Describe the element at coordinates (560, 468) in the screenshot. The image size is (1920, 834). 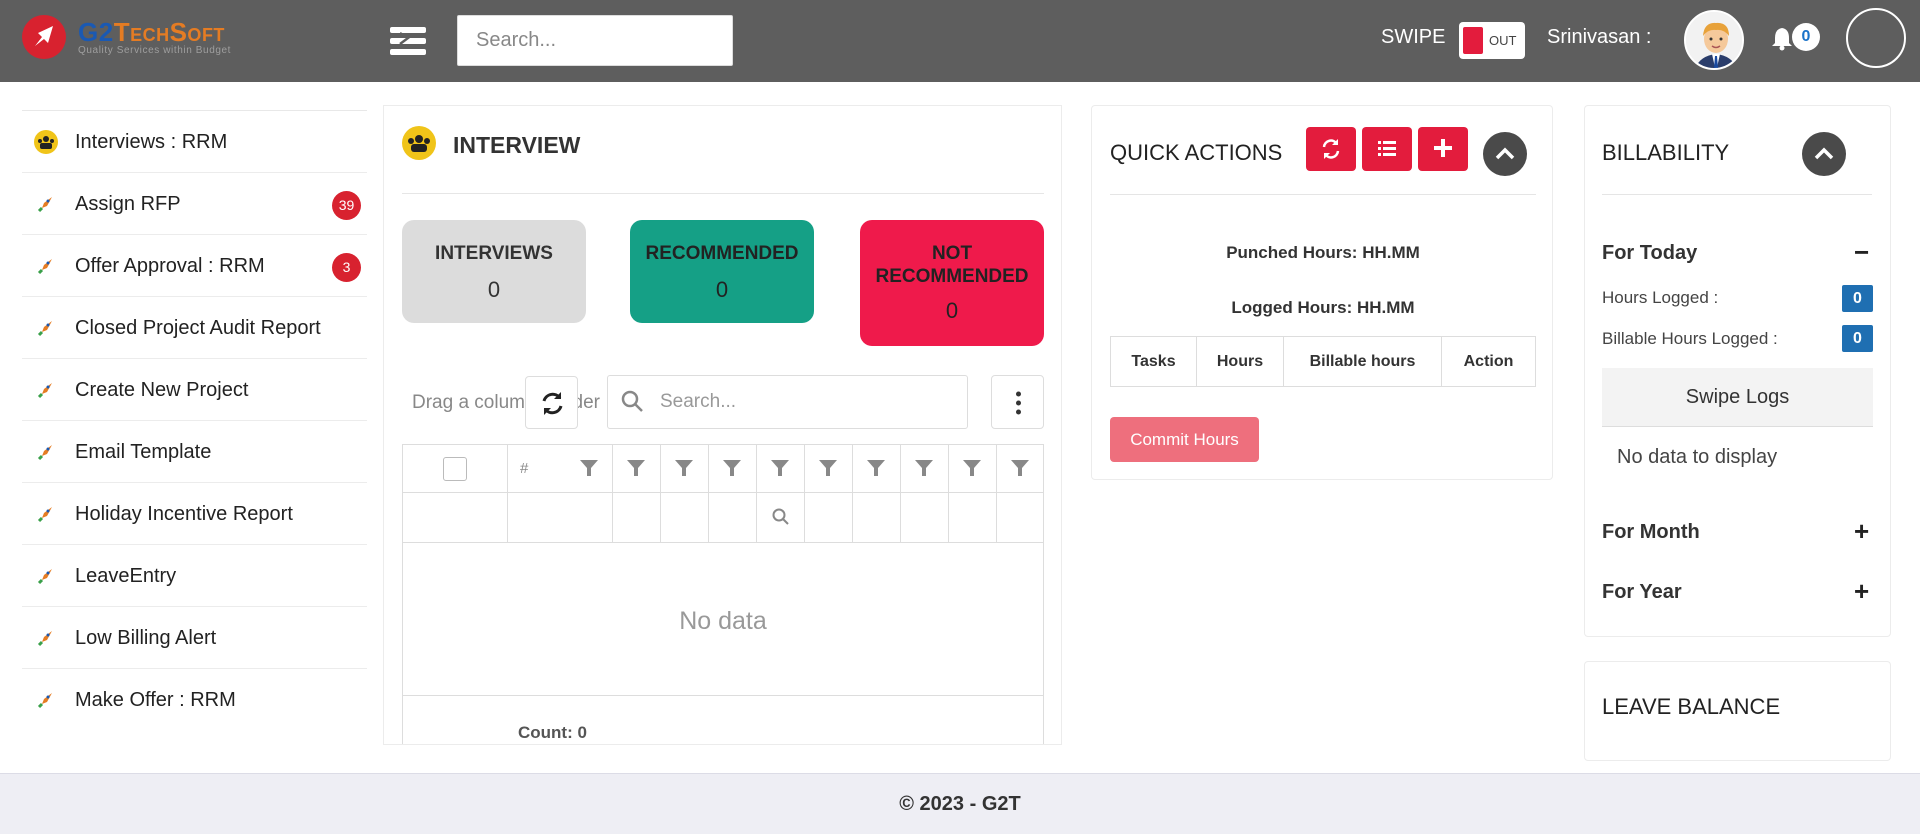
I see `column-header-number: #` at that location.